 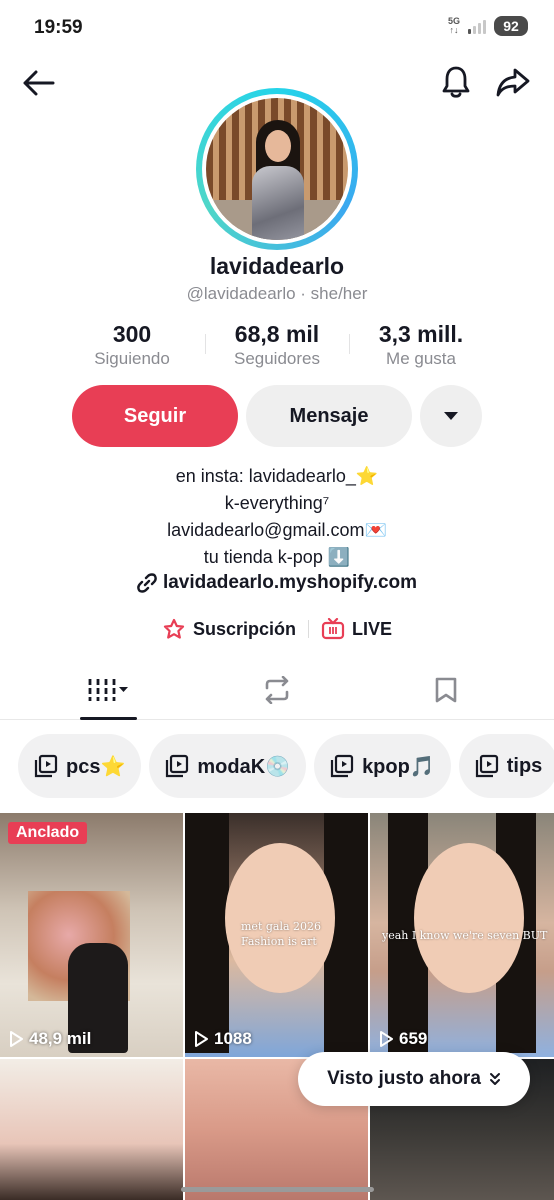 I want to click on playlist-chips: pcs⭐ modaK💿 kpop🎵 tips, so click(x=286, y=766).